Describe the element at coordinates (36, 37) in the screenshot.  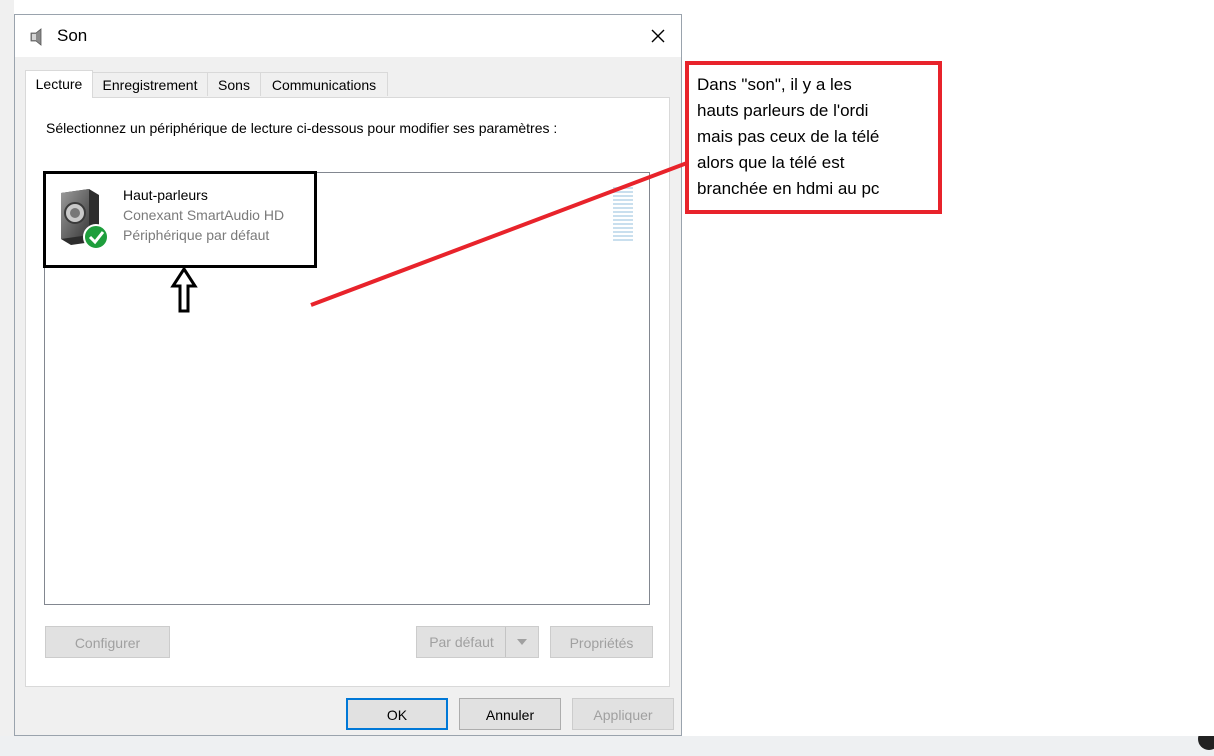
I see `speaker-app-icon` at that location.